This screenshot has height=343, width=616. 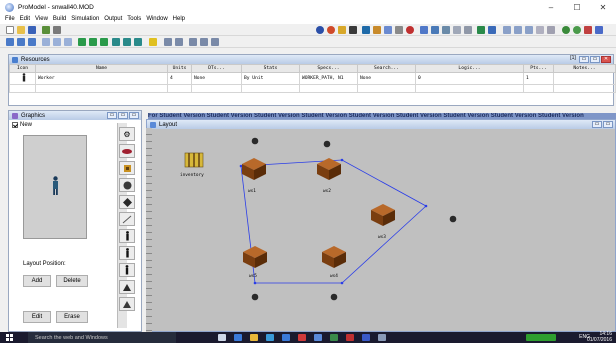 I want to click on streams-icon, so click(x=204, y=42).